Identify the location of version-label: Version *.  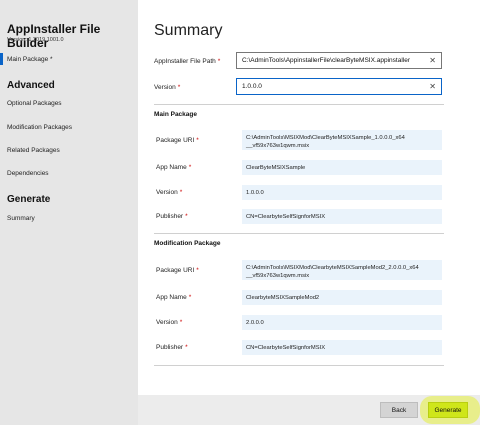
(167, 87).